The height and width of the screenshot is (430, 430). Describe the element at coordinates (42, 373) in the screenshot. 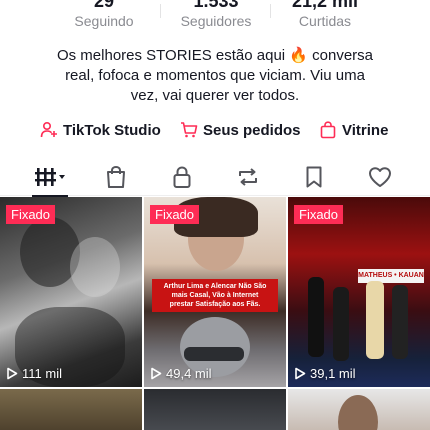

I see `view-count-label: 111 mil` at that location.